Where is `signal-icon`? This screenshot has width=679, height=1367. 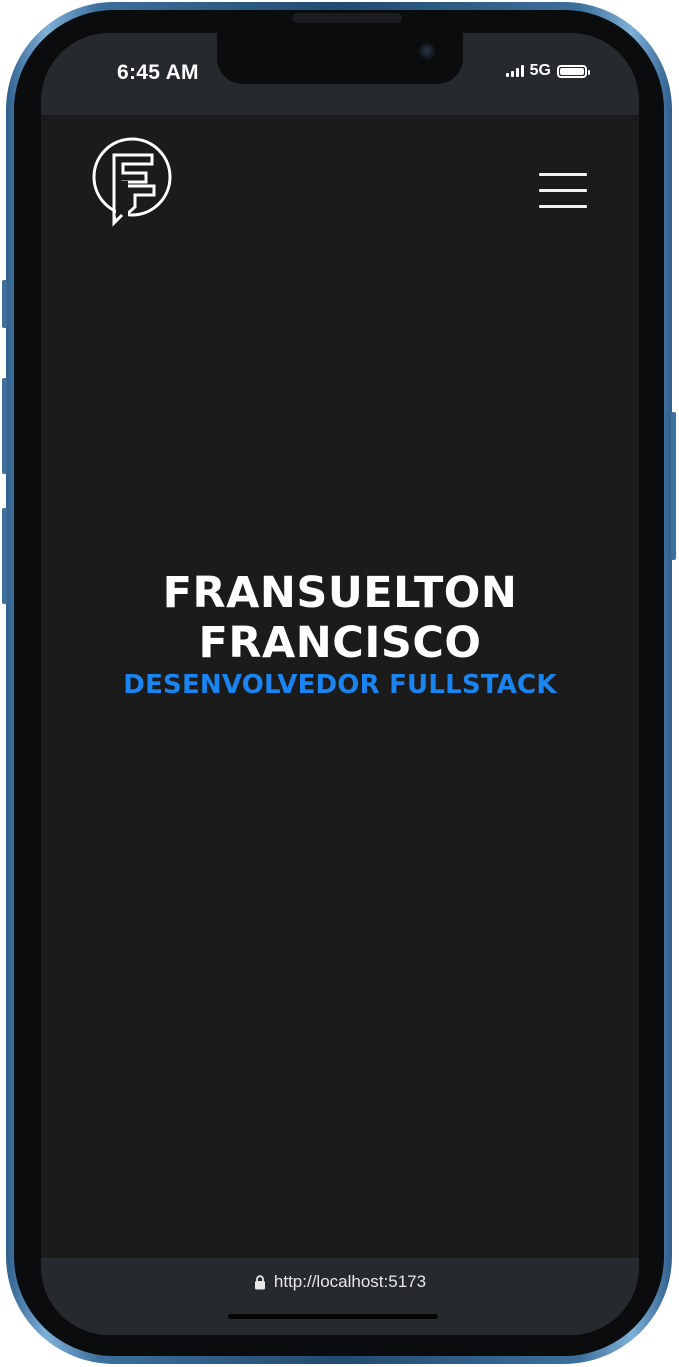
signal-icon is located at coordinates (514, 71).